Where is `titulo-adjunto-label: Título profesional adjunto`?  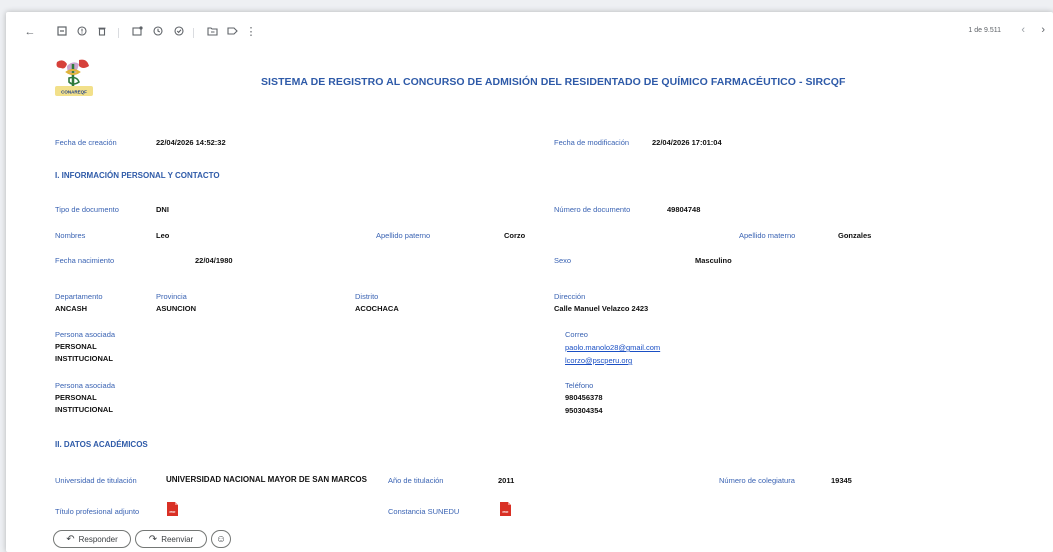
titulo-adjunto-label: Título profesional adjunto is located at coordinates (97, 511).